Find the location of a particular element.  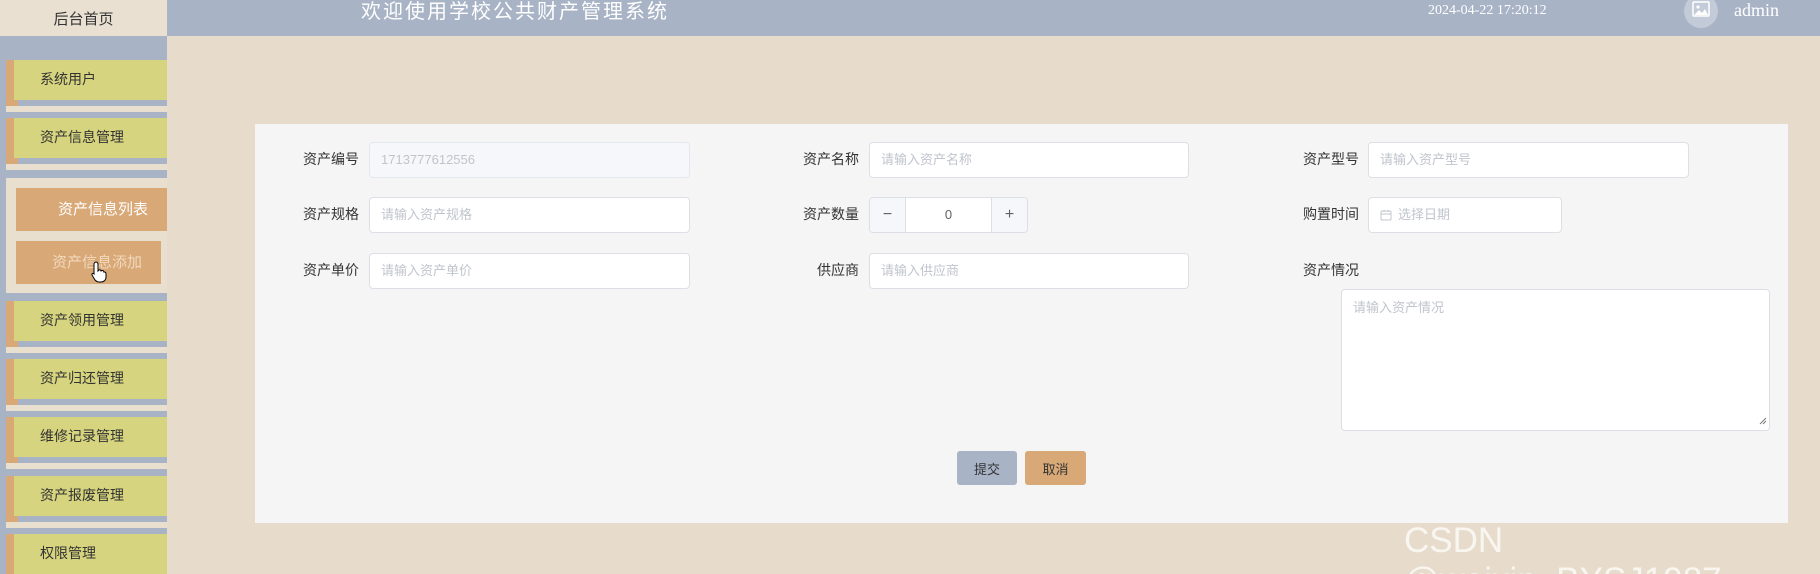

purchase-date-picker: 选择日期 is located at coordinates (1465, 215).